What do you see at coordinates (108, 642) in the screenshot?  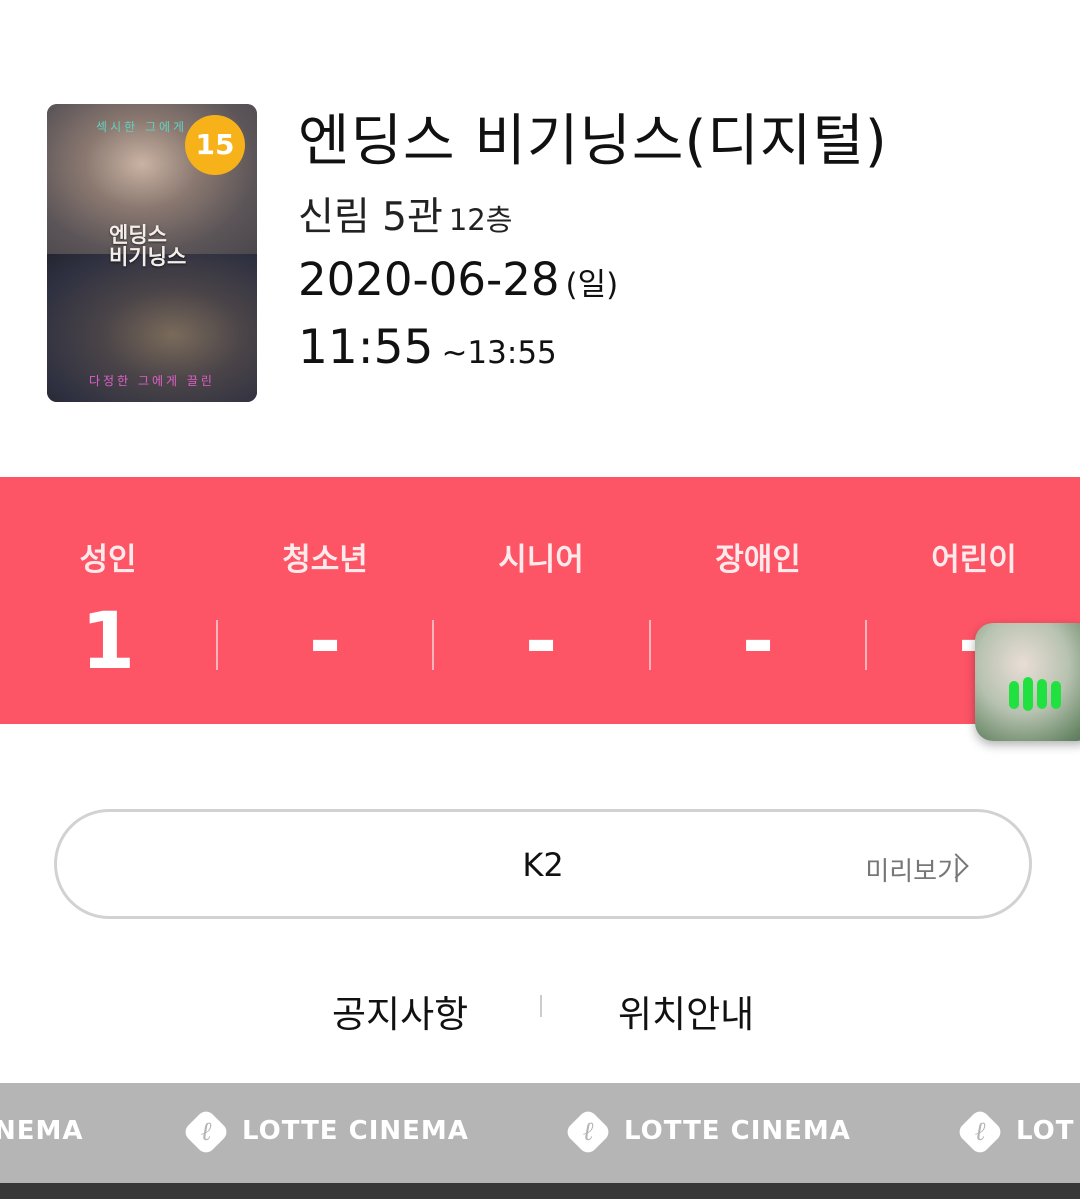 I see `ticket-type-count: 1` at bounding box center [108, 642].